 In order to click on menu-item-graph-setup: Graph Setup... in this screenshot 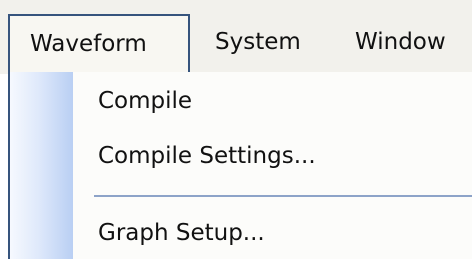, I will do `click(181, 233)`.